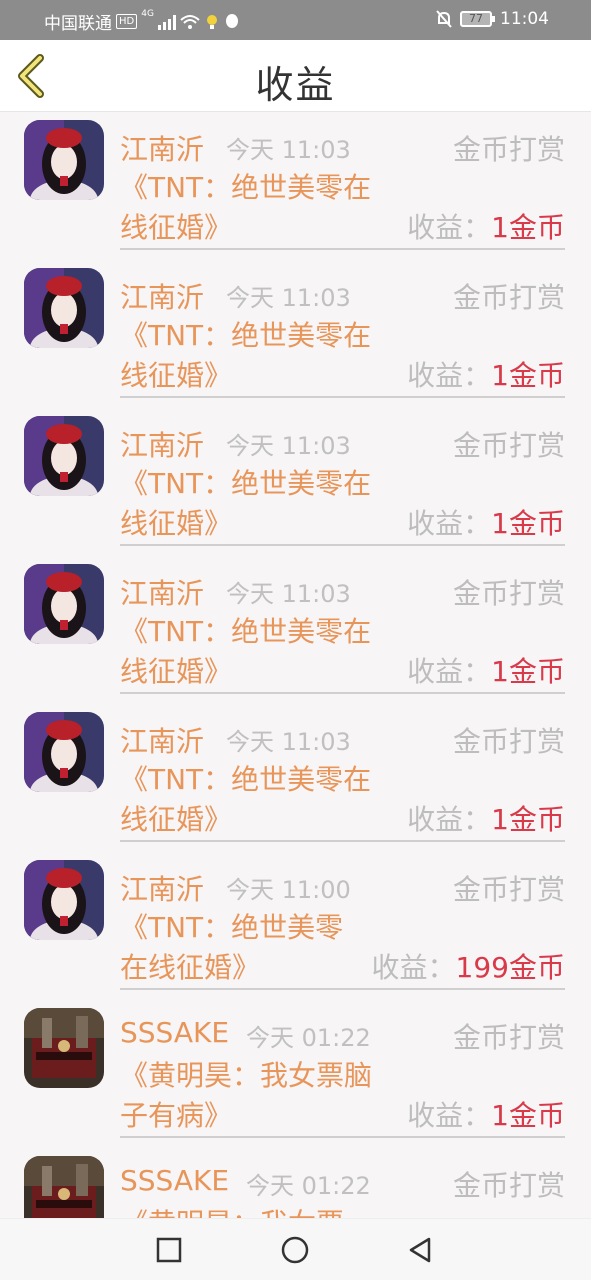  Describe the element at coordinates (190, 967) in the screenshot. I see `book-title-line-2: 在线征婚》` at that location.